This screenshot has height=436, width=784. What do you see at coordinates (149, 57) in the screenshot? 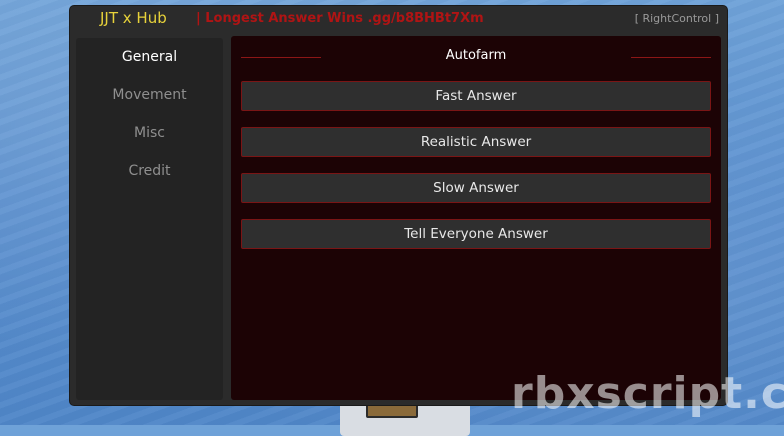
I see `sidebar-item-general: General` at bounding box center [149, 57].